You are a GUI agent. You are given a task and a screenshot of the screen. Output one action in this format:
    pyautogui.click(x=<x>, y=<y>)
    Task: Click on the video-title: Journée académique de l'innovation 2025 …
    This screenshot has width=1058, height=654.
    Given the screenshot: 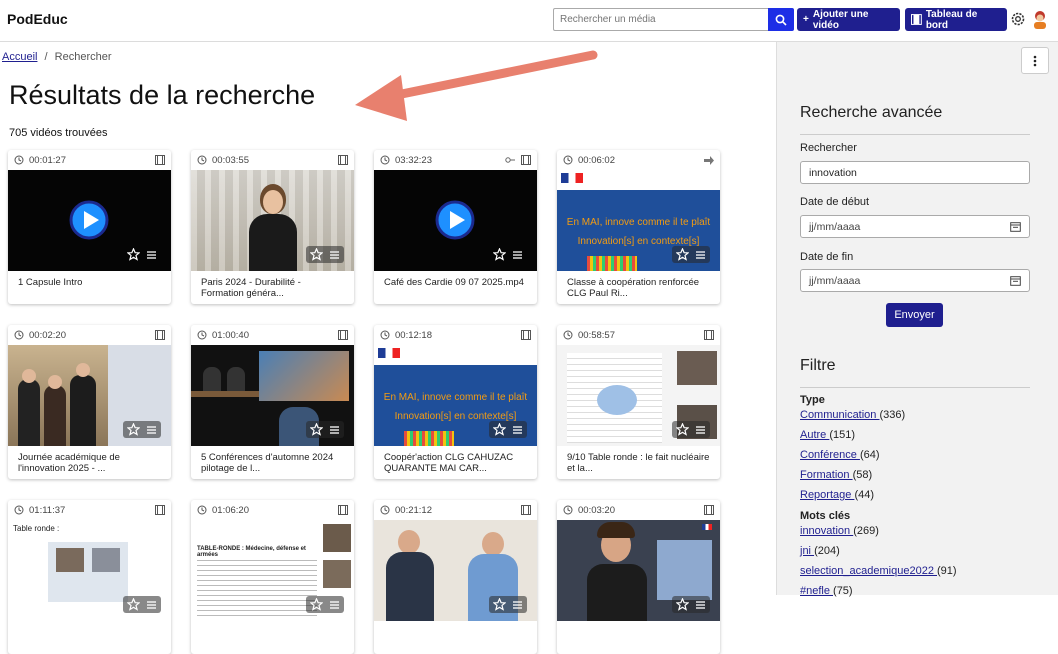 What is the action you would take?
    pyautogui.click(x=89, y=460)
    